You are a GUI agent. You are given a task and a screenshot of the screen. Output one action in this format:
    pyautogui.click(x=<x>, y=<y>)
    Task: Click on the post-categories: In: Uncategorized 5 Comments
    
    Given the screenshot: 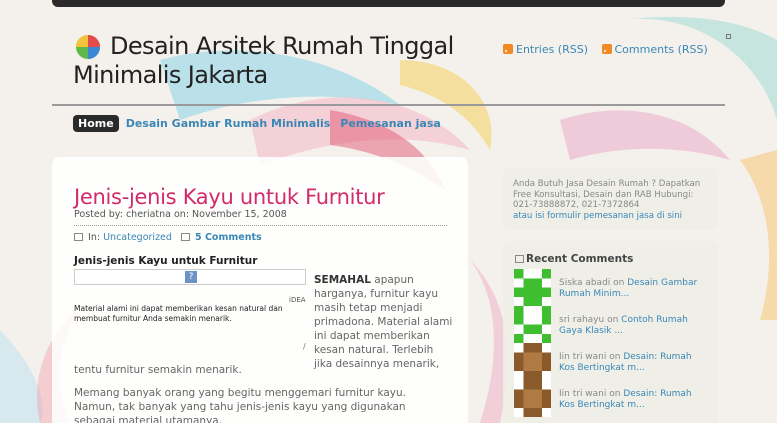 What is the action you would take?
    pyautogui.click(x=168, y=237)
    